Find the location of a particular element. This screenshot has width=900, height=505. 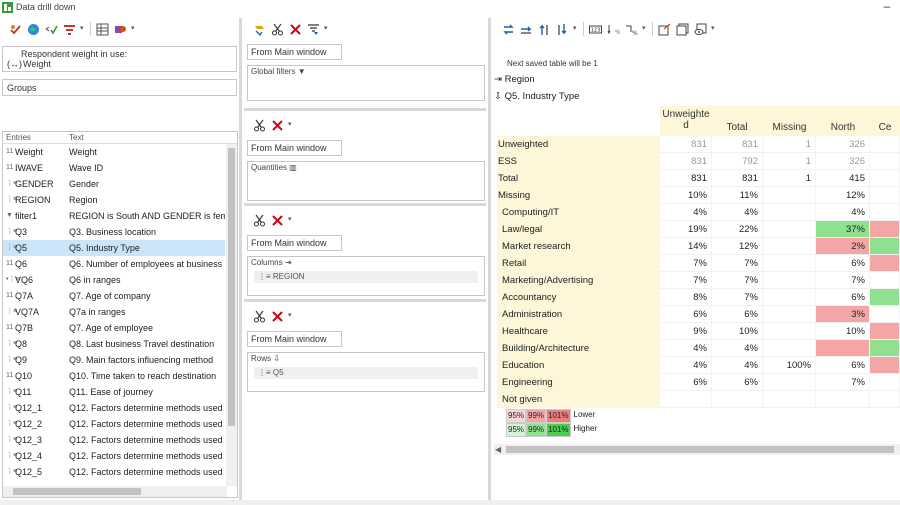

zone-chip: ⋮≡ Q5 is located at coordinates (366, 373).